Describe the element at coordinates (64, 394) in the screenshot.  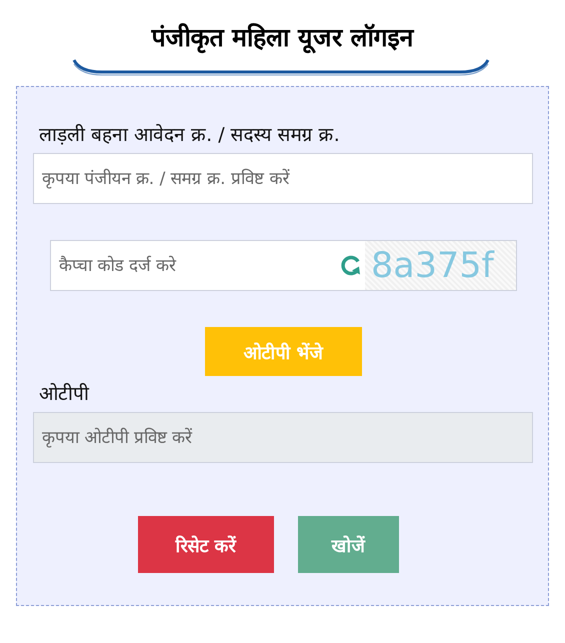
I see `field-label: ओटीपी` at that location.